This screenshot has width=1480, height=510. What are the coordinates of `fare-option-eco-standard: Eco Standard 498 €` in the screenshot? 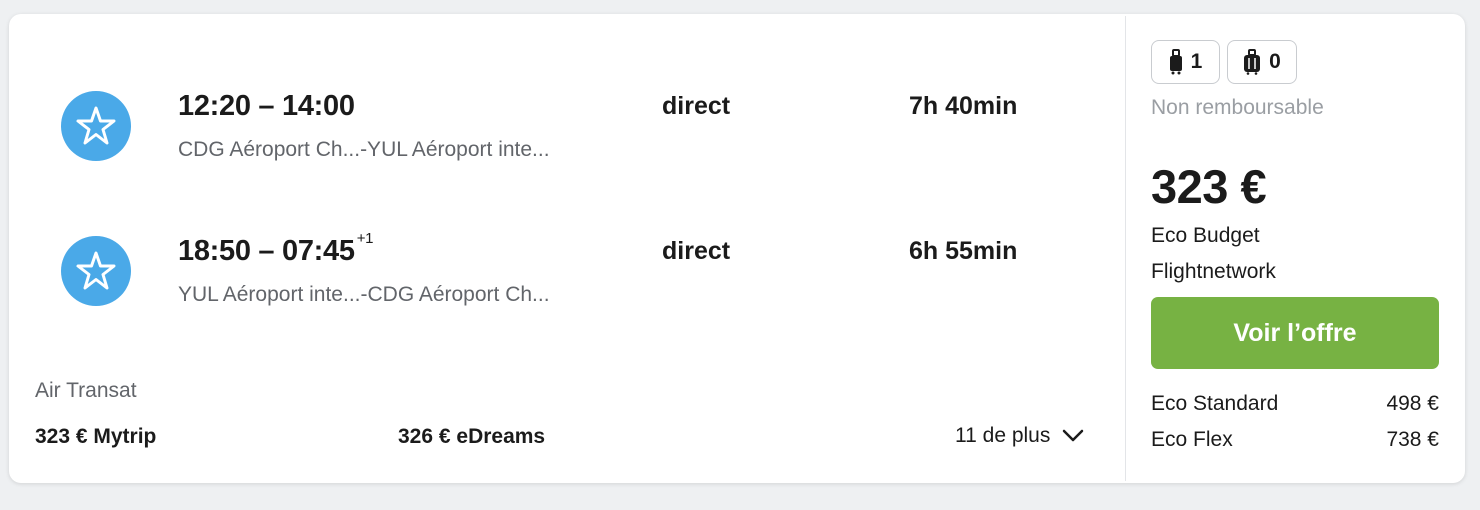 It's located at (1295, 404).